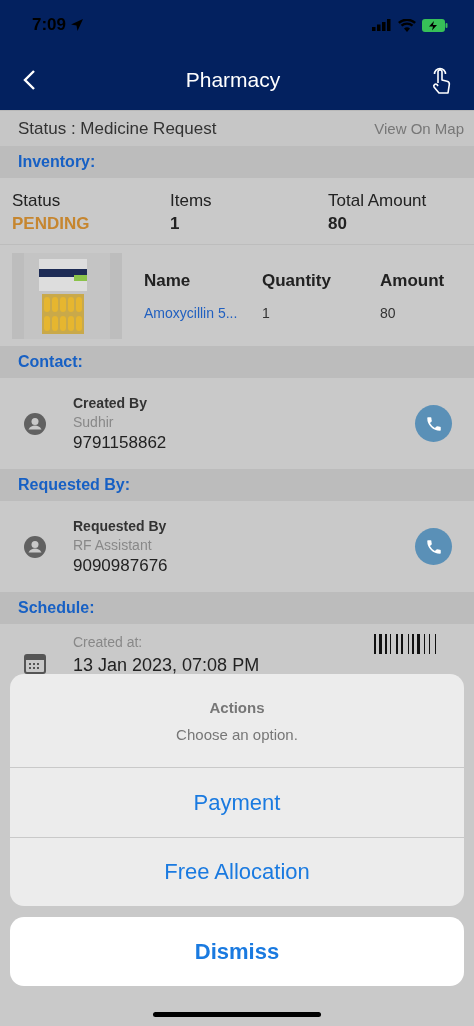 This screenshot has width=474, height=1026. Describe the element at coordinates (338, 224) in the screenshot. I see `stat-value: 80` at that location.